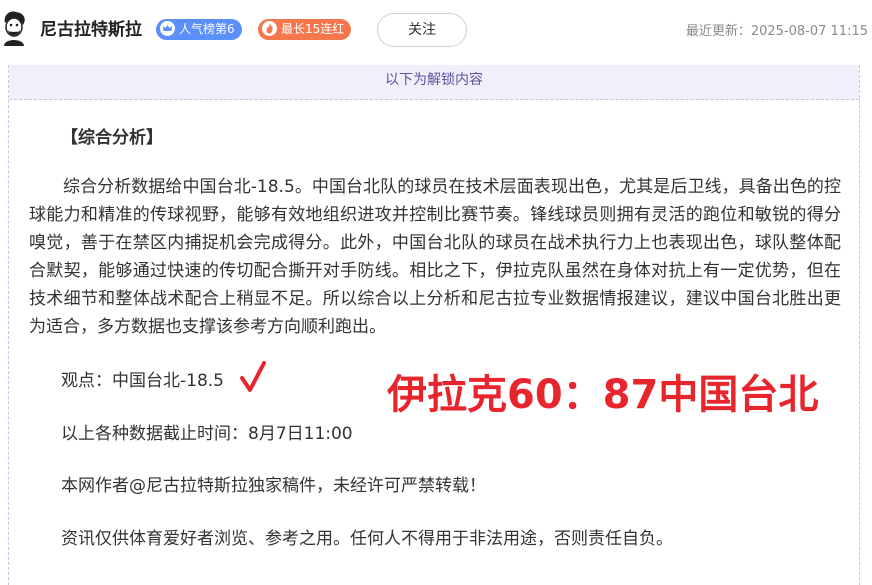 The height and width of the screenshot is (585, 872). Describe the element at coordinates (207, 434) in the screenshot. I see `data-cutoff: 以上各种数据截止时间：8月7日11:00` at that location.